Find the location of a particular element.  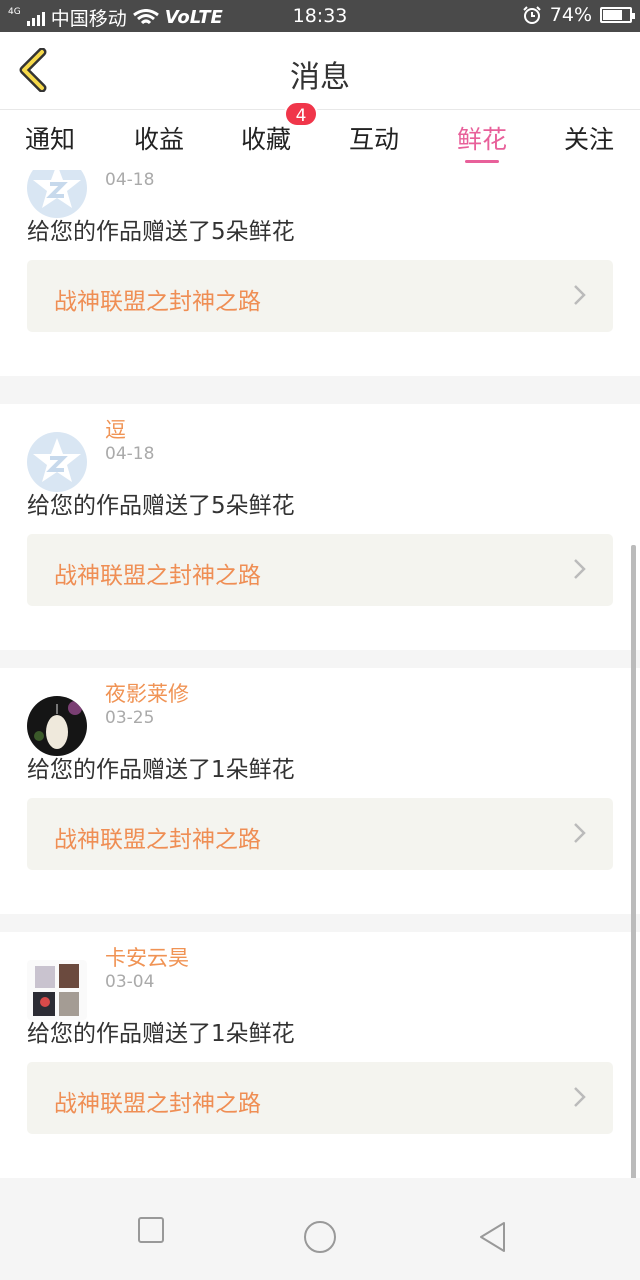

tab-interactions: 互动 is located at coordinates (374, 138).